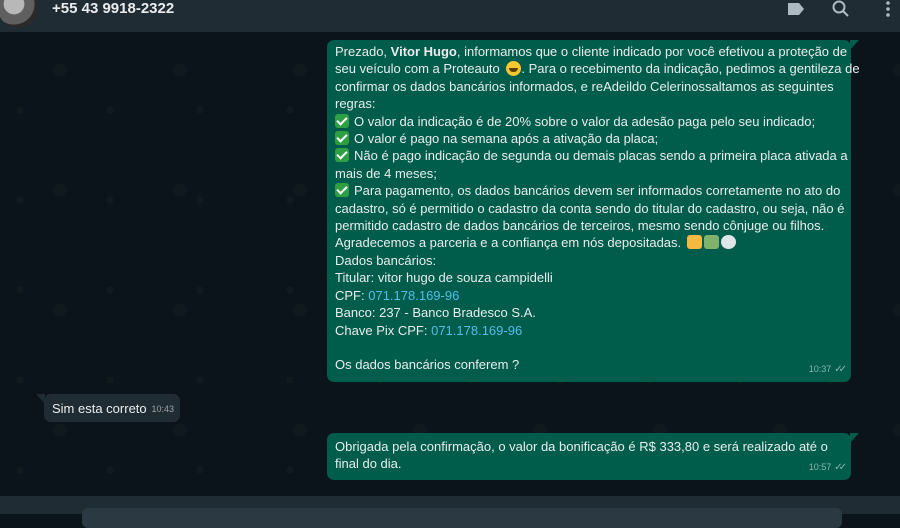 This screenshot has height=528, width=900. Describe the element at coordinates (589, 295) in the screenshot. I see `message-line: CPF: 071.178.169-96` at that location.